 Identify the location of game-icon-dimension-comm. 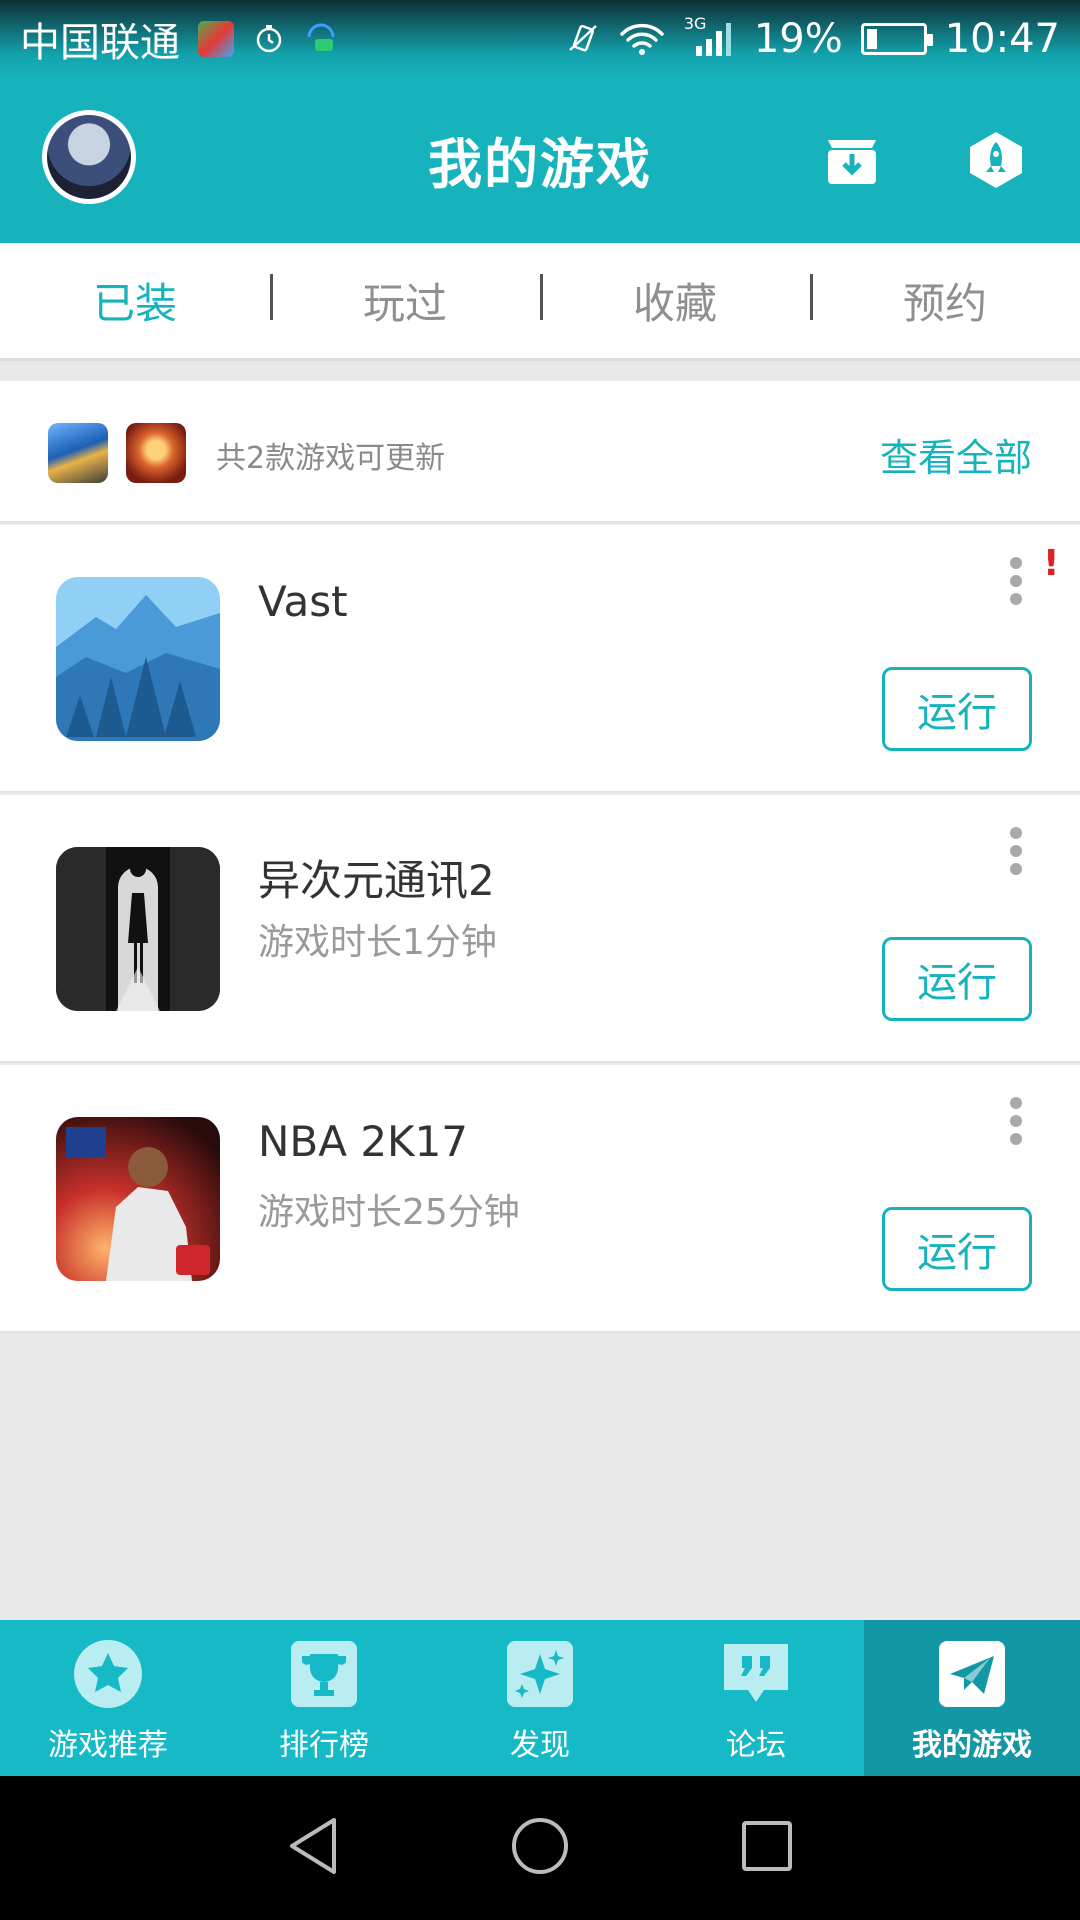
(138, 929).